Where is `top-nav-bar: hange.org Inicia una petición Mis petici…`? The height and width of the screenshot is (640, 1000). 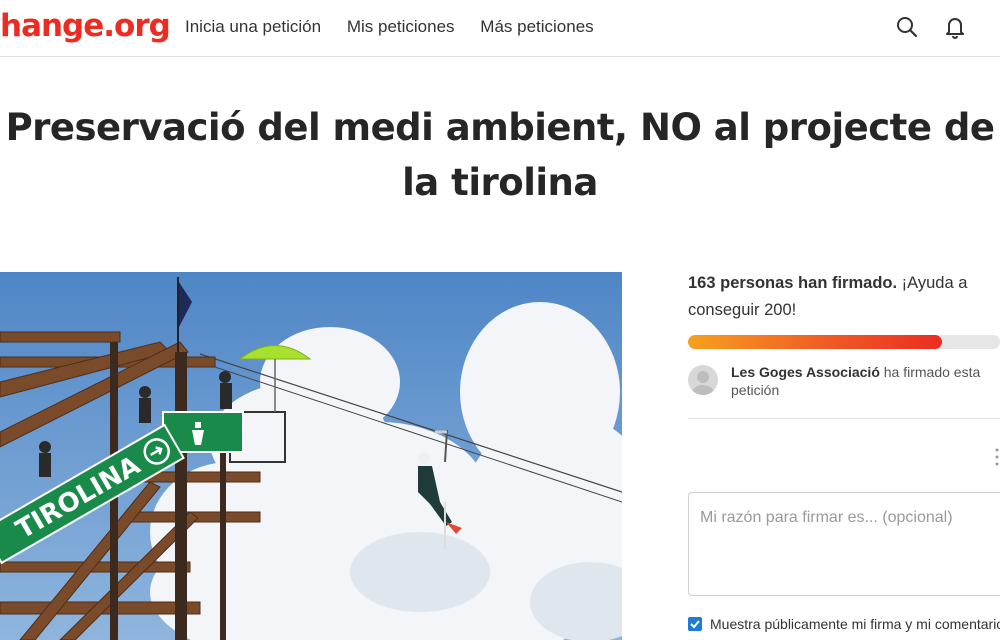 top-nav-bar: hange.org Inicia una petición Mis petici… is located at coordinates (500, 28).